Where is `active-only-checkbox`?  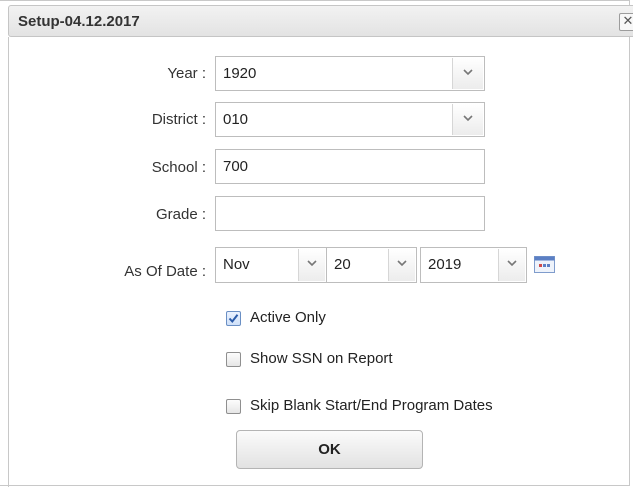
active-only-checkbox is located at coordinates (233, 318).